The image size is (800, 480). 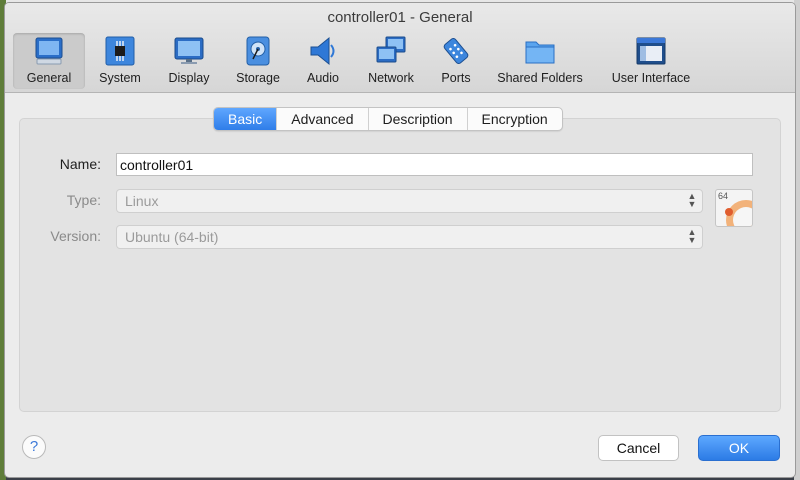 I want to click on toolbar-item-label: Ports, so click(x=456, y=78).